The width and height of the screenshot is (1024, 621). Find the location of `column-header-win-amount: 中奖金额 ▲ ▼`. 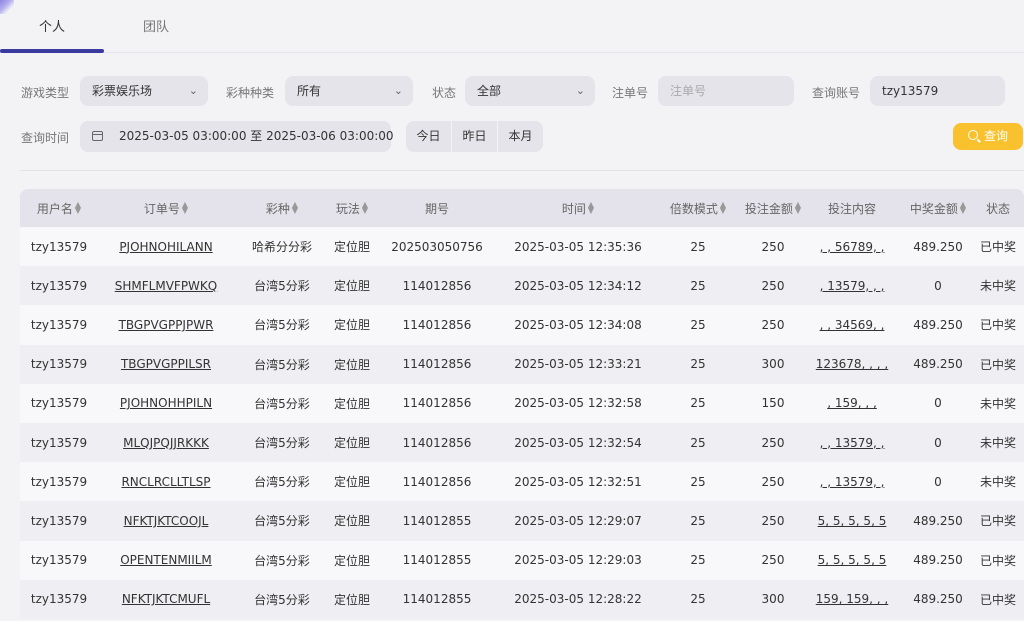

column-header-win-amount: 中奖金额 ▲ ▼ is located at coordinates (938, 208).